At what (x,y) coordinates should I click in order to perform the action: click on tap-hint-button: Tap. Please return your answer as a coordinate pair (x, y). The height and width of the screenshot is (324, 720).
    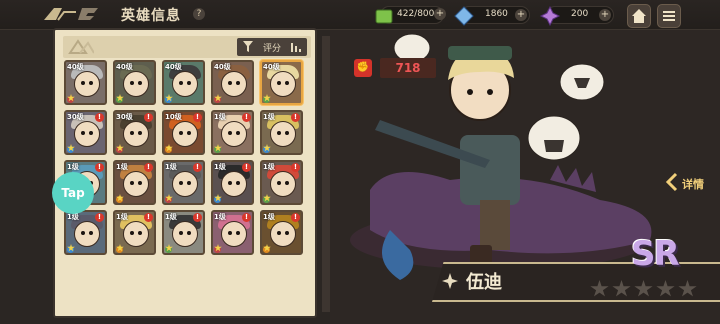
    Looking at the image, I should click on (73, 193).